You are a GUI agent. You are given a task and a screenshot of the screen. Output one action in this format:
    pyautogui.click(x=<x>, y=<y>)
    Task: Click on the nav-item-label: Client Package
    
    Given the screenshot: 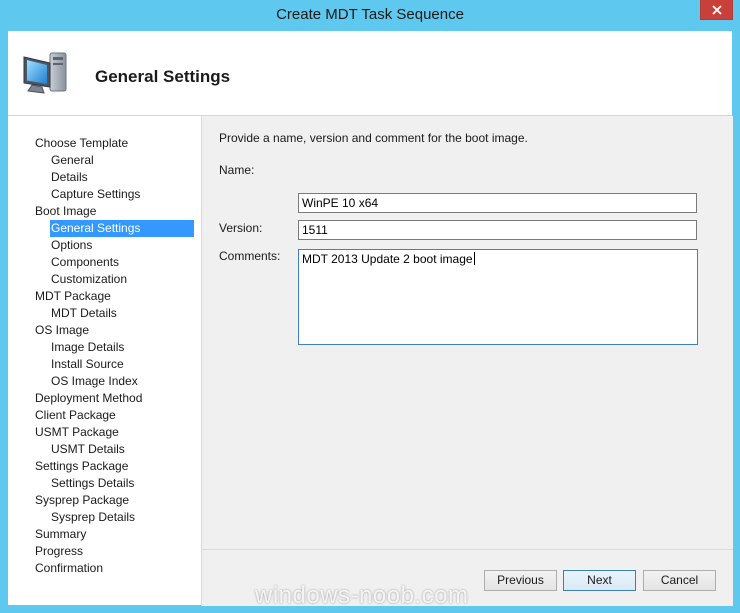 What is the action you would take?
    pyautogui.click(x=75, y=415)
    